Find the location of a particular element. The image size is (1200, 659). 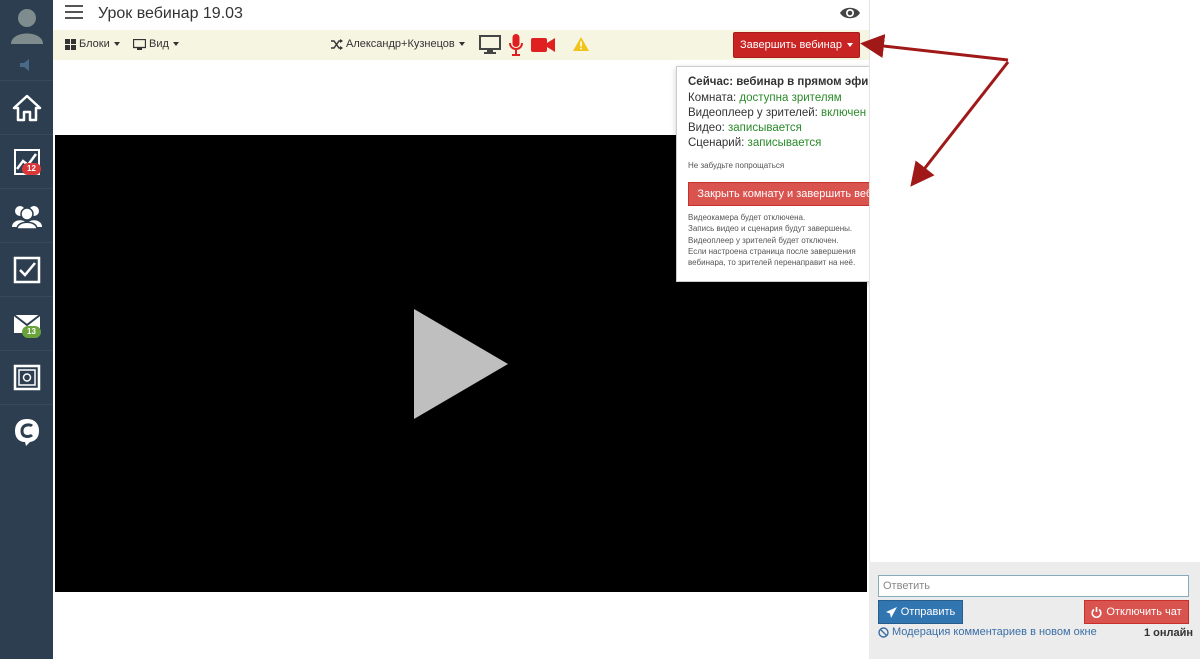

video-camera-icon is located at coordinates (543, 45).